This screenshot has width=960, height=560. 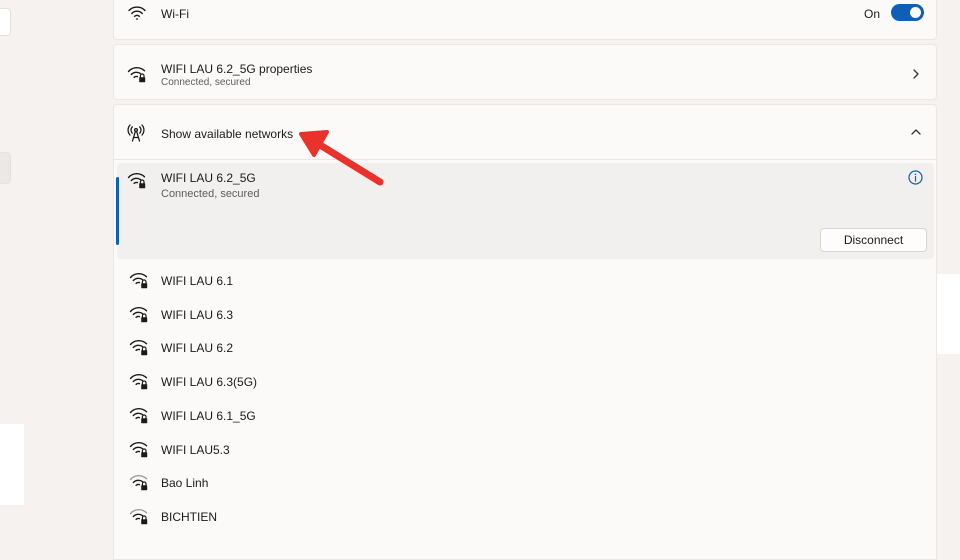 I want to click on connected-network-name: WIFI LAU 6.2_5G, so click(x=208, y=178).